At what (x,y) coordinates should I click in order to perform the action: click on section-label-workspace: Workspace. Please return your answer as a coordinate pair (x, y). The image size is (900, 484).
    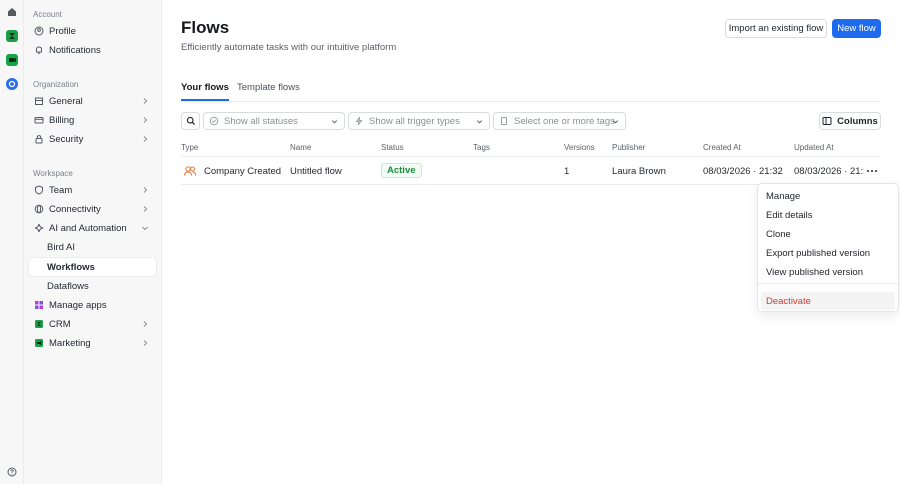
    Looking at the image, I should click on (53, 173).